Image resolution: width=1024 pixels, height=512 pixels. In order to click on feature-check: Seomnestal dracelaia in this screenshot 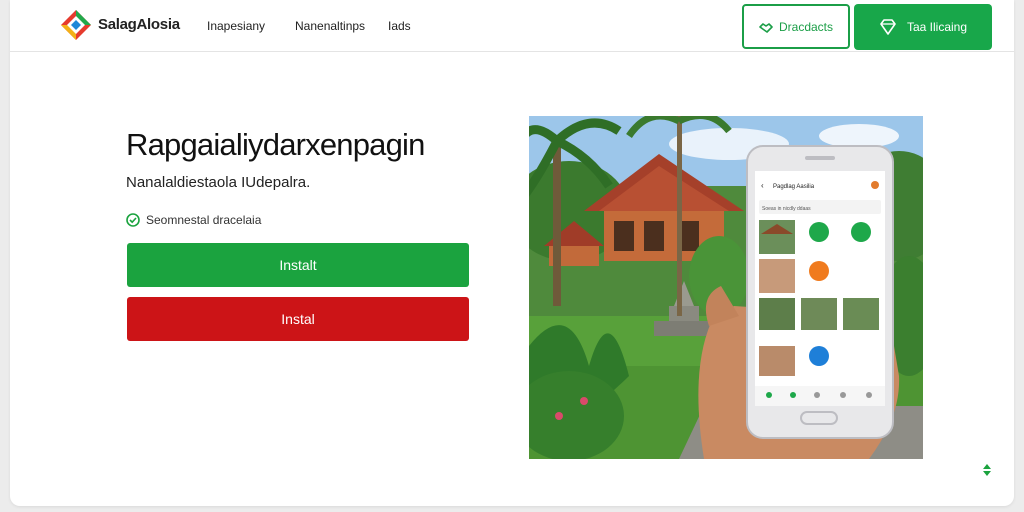, I will do `click(193, 220)`.